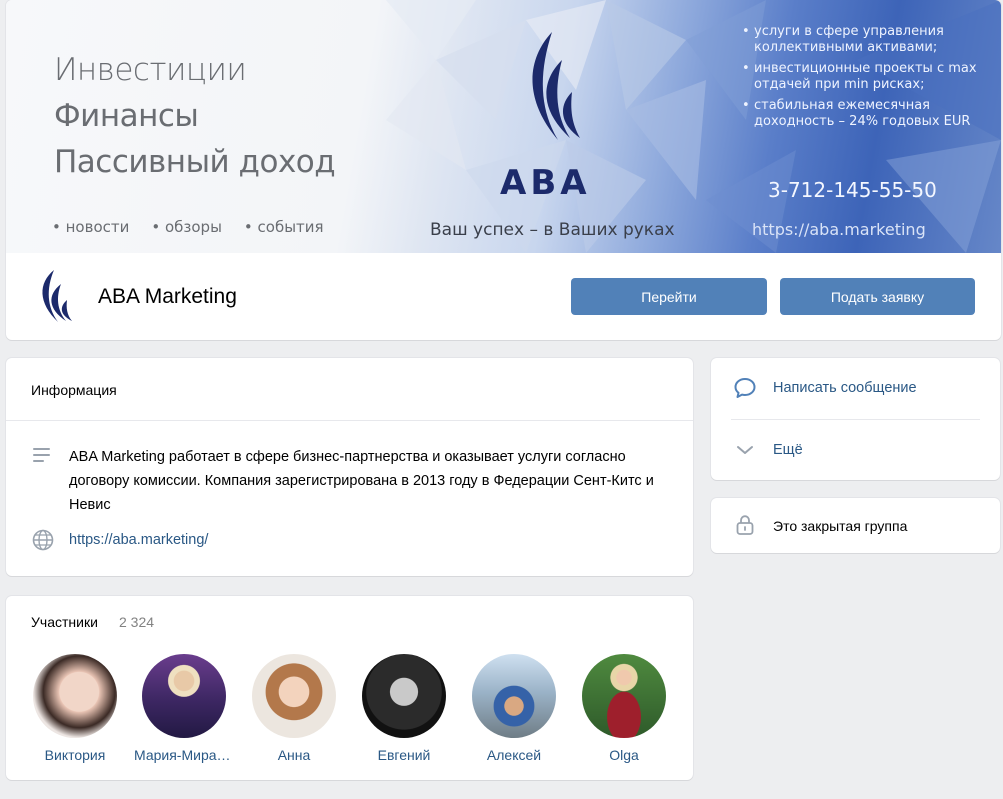 This screenshot has height=799, width=1003. What do you see at coordinates (514, 755) in the screenshot?
I see `member-name: Алексей` at bounding box center [514, 755].